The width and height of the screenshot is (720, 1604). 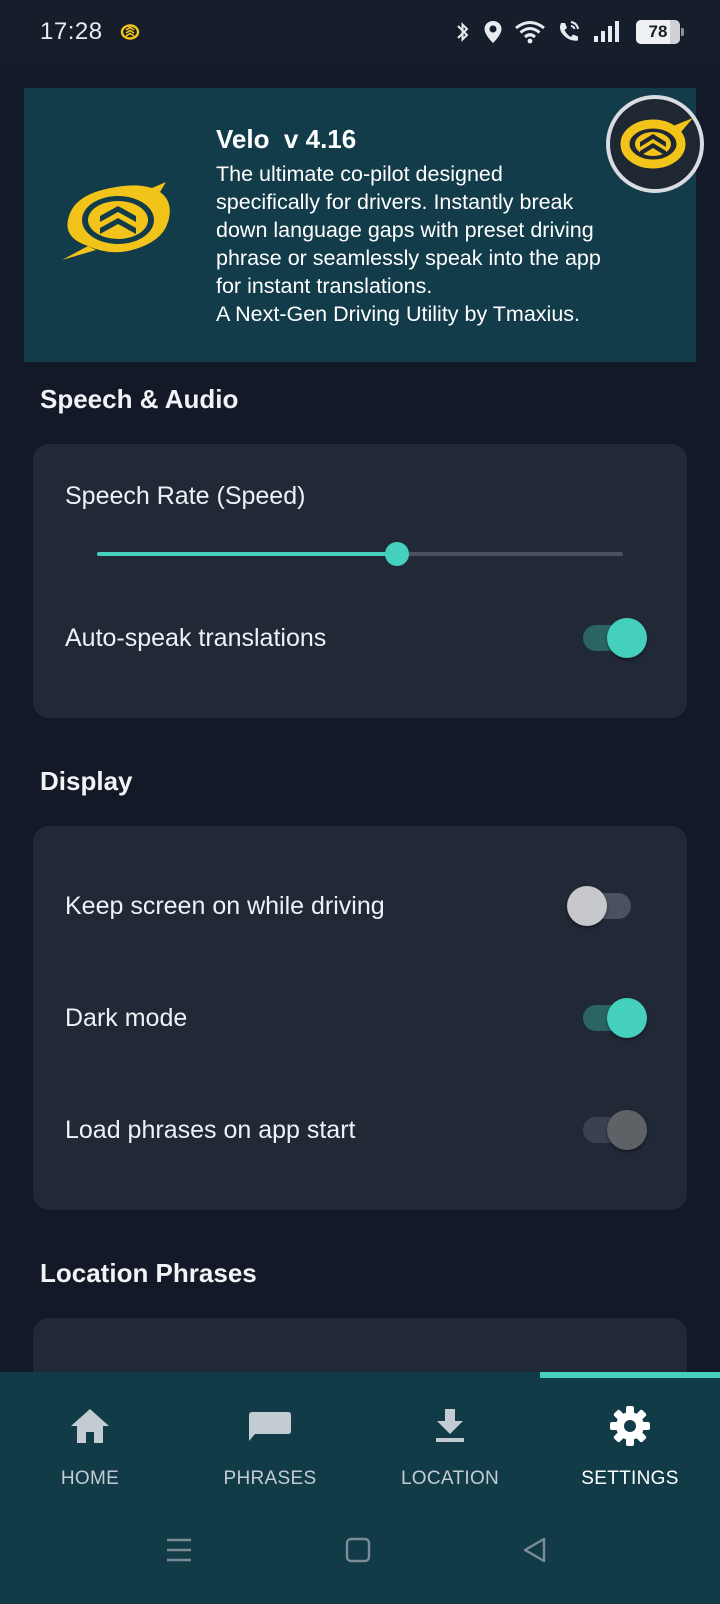 I want to click on system-navigation-bar, so click(x=360, y=1560).